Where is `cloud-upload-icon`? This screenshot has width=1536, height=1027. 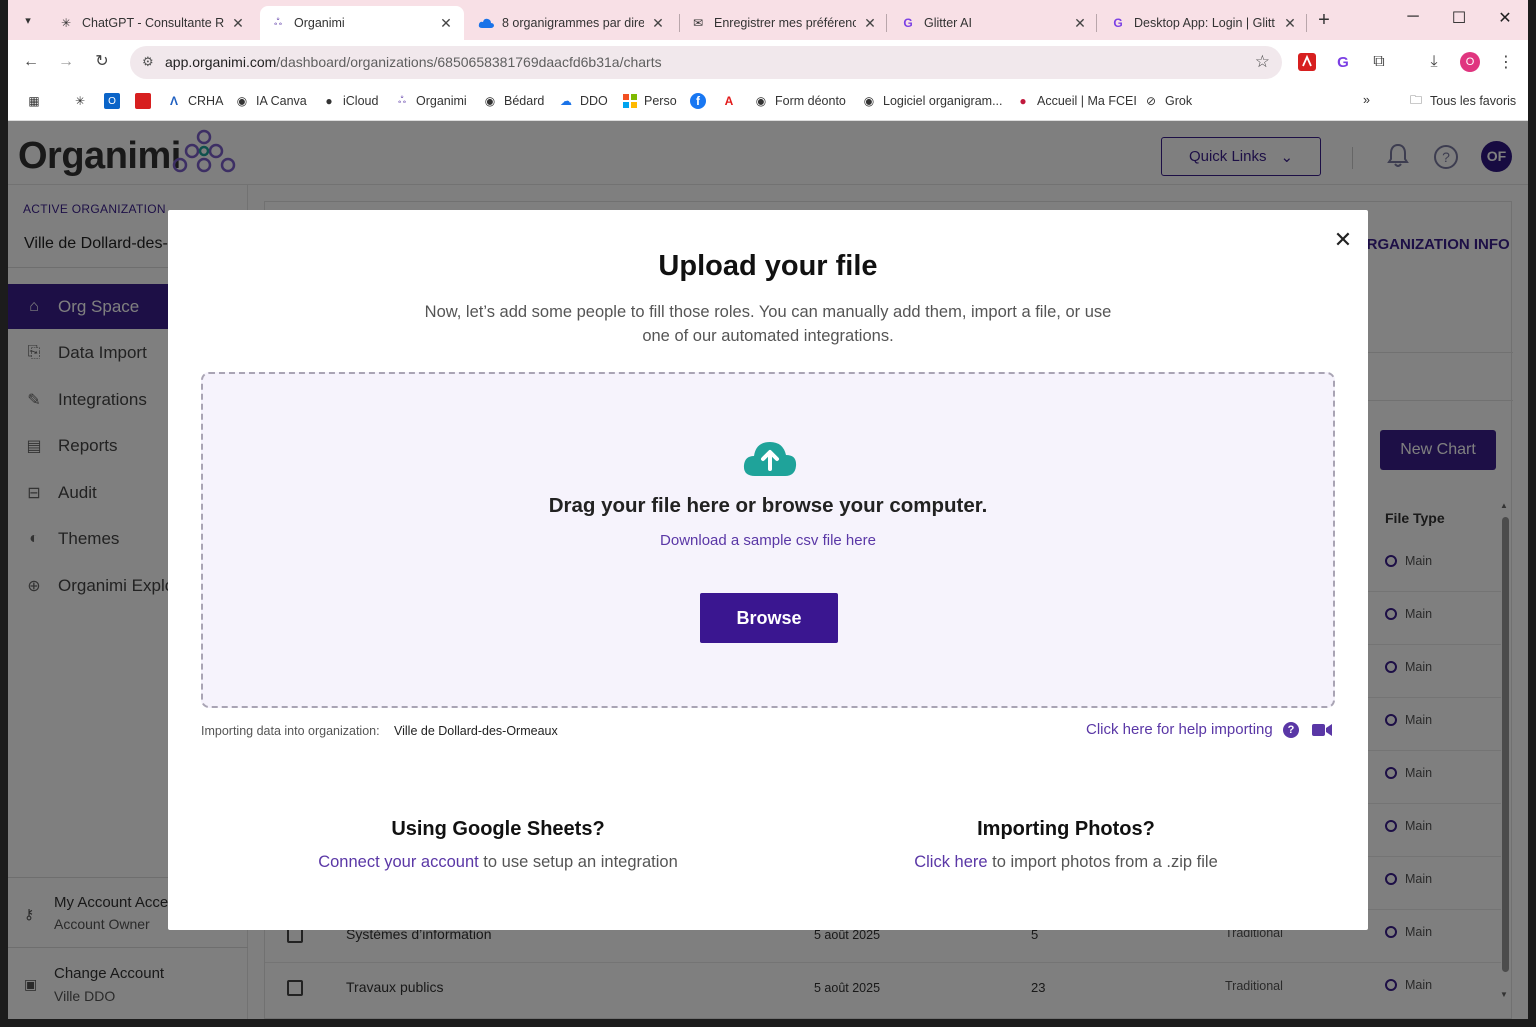 cloud-upload-icon is located at coordinates (770, 459).